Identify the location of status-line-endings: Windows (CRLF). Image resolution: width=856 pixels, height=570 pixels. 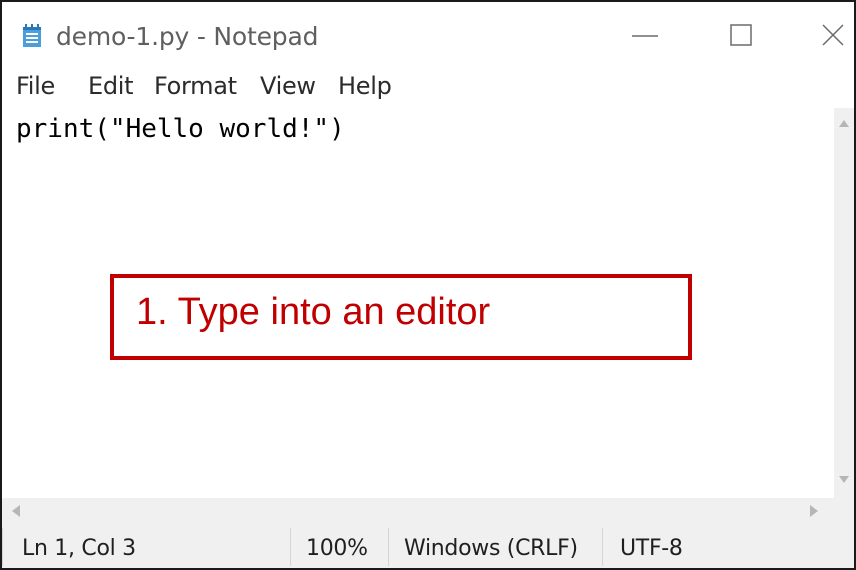
(491, 548).